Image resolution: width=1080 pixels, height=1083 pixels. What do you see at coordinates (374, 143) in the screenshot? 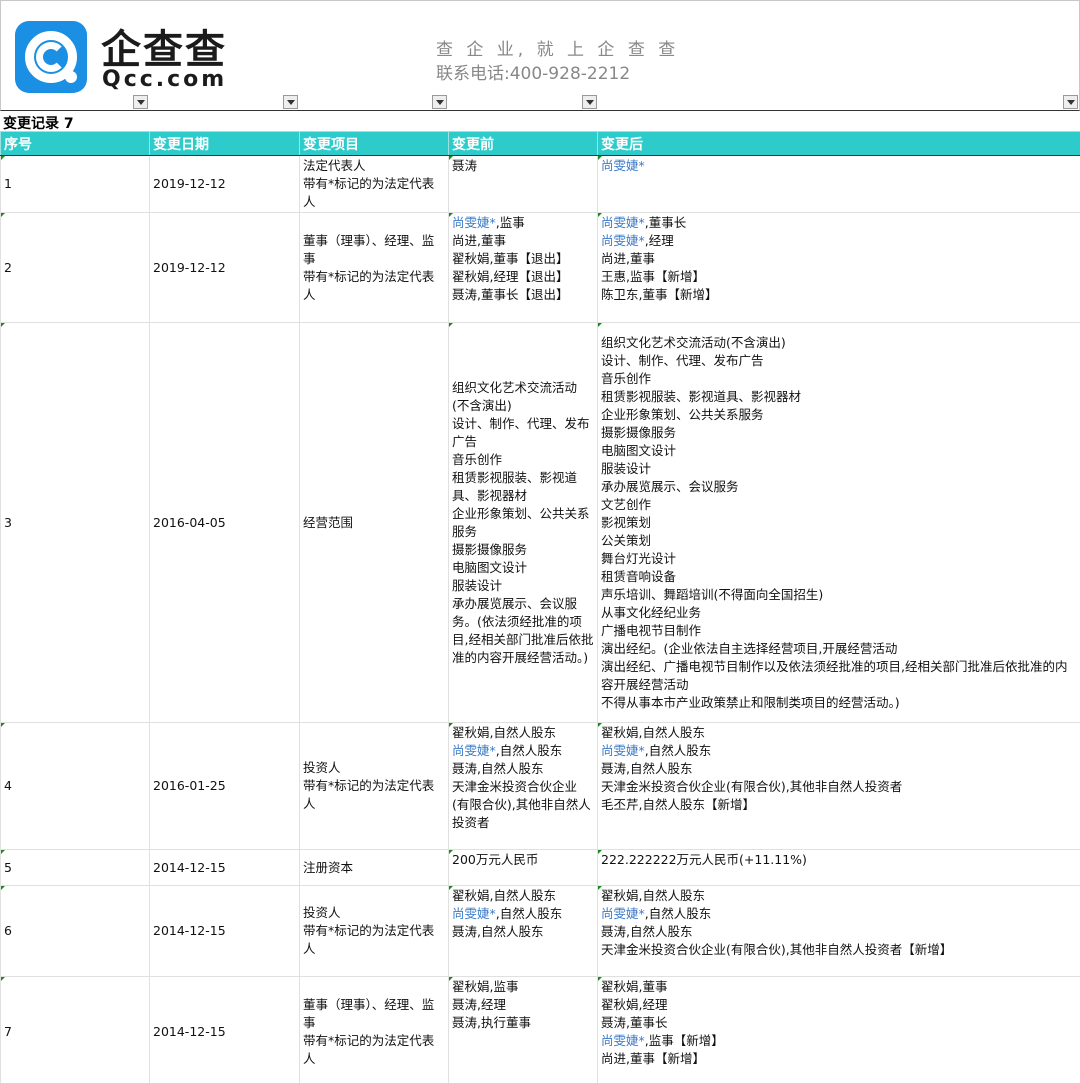
I see `column-header-item: 变更项目` at bounding box center [374, 143].